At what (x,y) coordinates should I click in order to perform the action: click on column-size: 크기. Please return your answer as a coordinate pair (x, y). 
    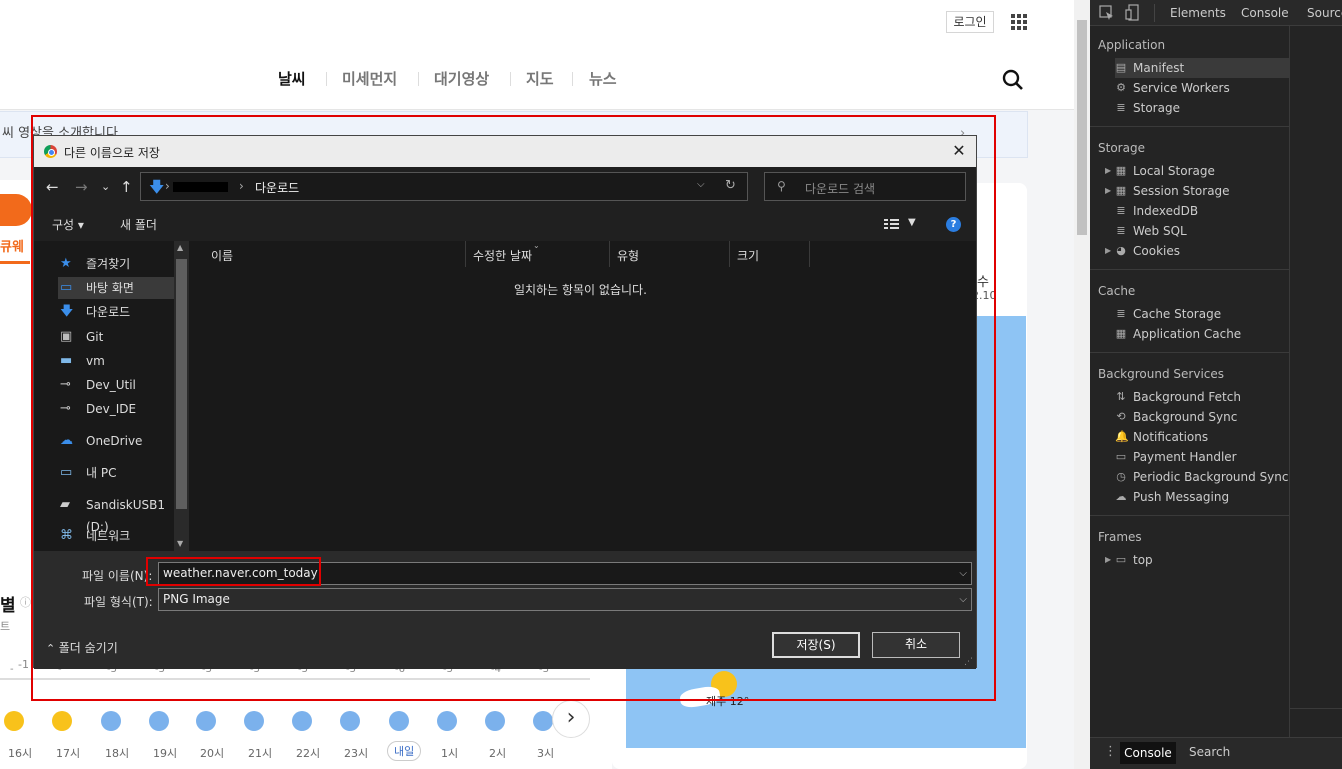
    Looking at the image, I should click on (748, 257).